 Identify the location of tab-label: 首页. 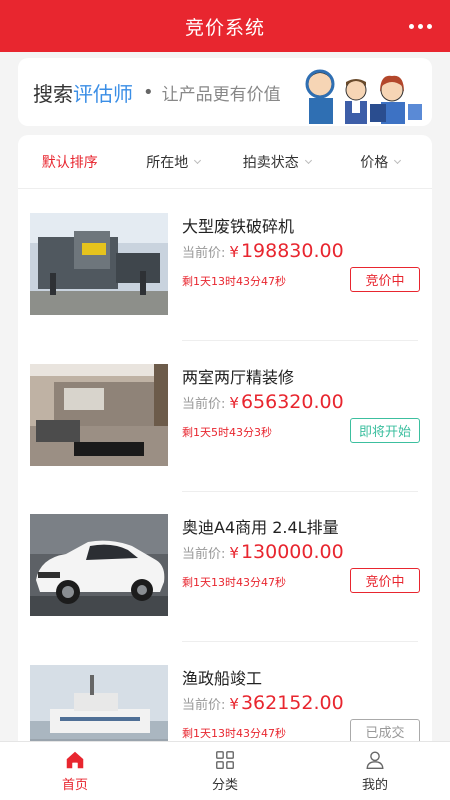
(74, 785).